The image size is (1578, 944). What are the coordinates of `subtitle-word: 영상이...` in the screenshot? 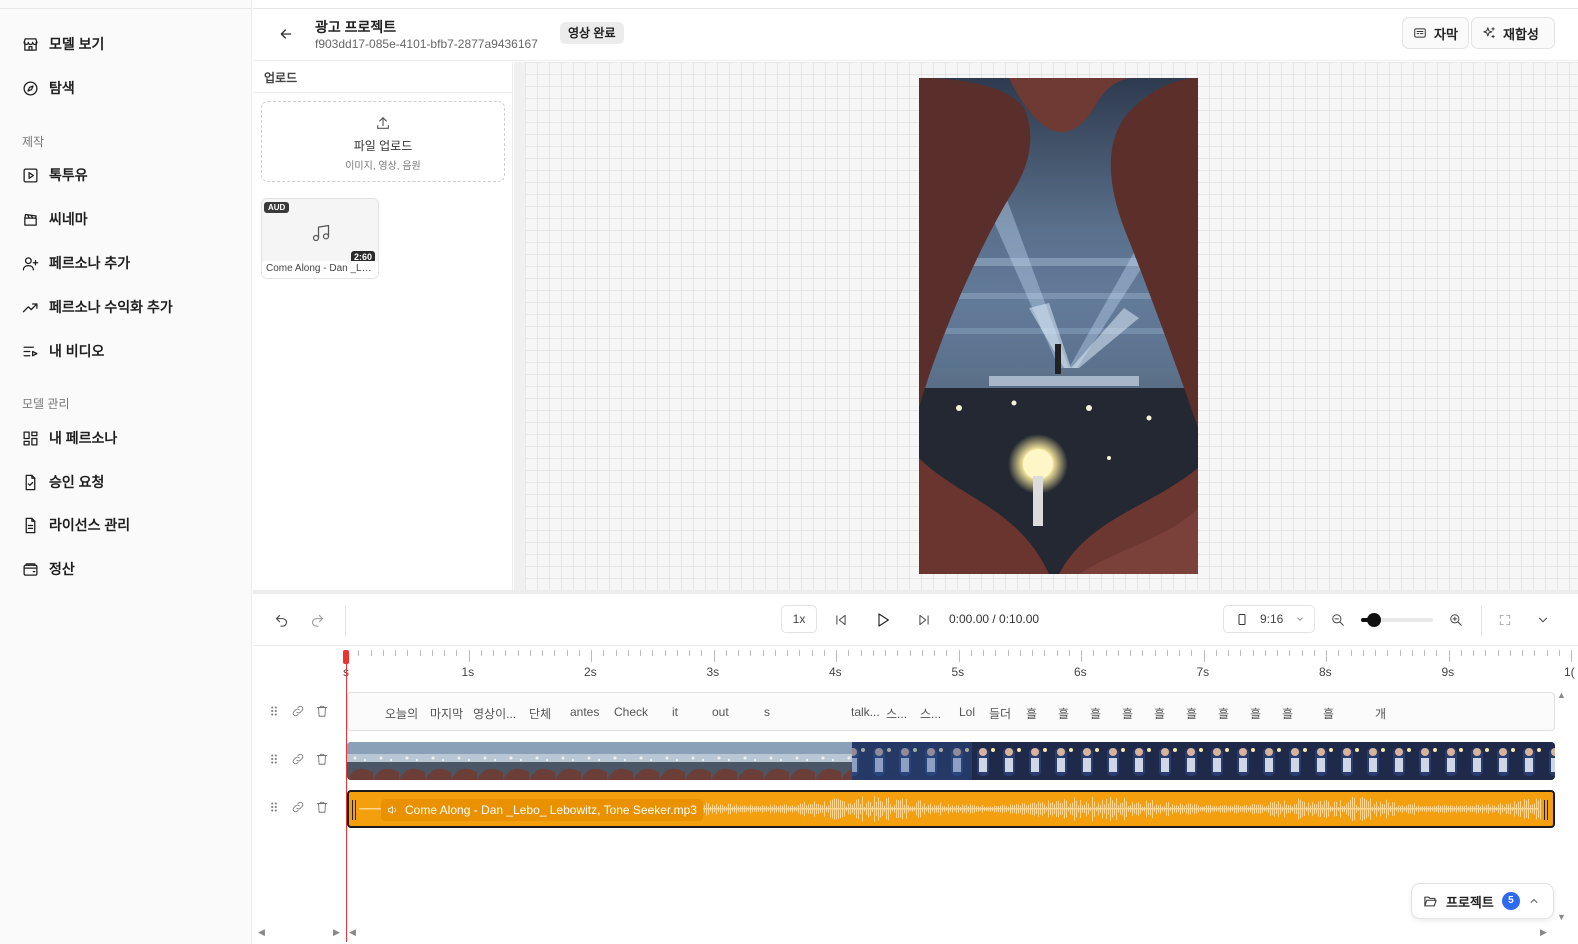 It's located at (494, 713).